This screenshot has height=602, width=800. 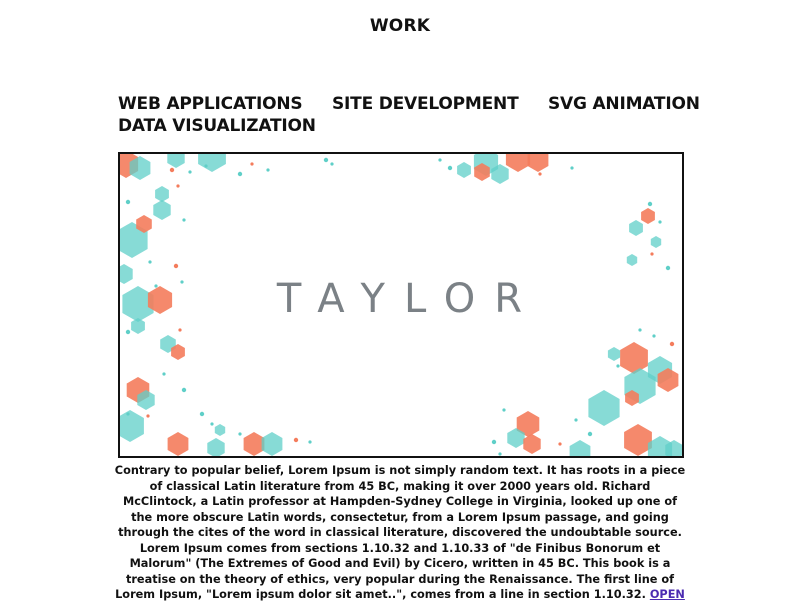 I want to click on project-logo-text: TAYLOR, so click(x=409, y=299).